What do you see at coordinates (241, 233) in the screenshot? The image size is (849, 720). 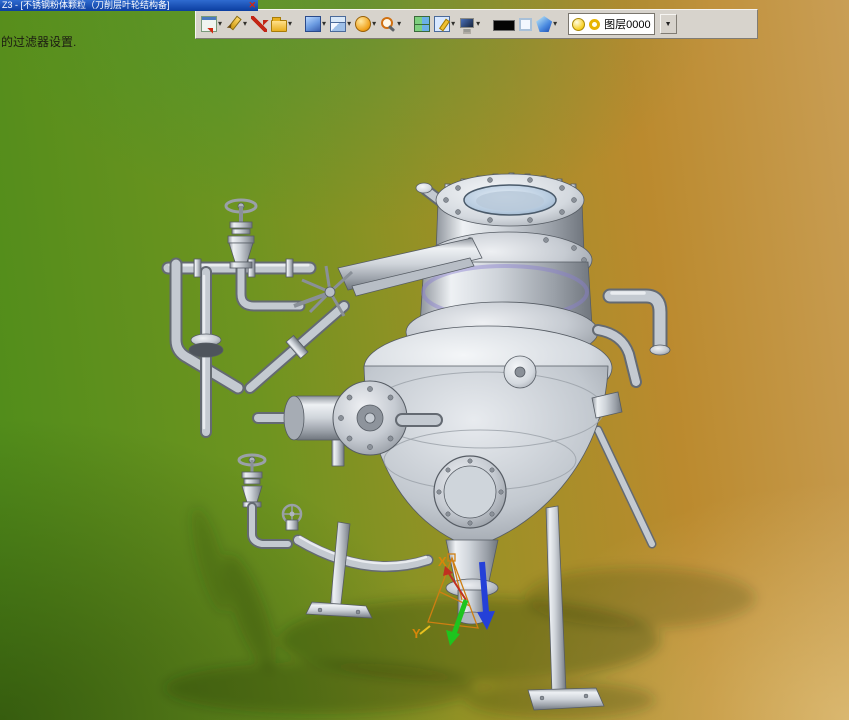 I see `top-left-valve` at bounding box center [241, 233].